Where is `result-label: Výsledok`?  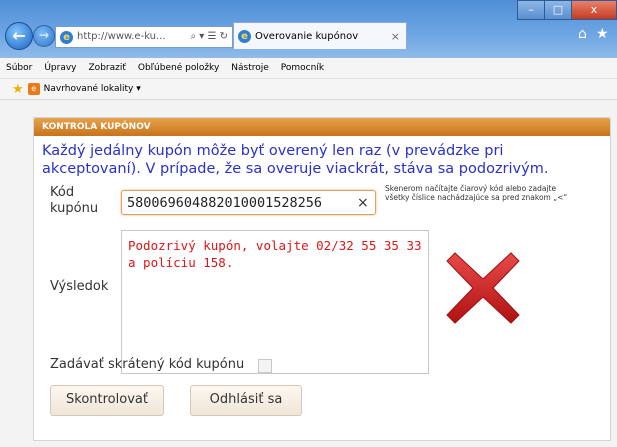 result-label: Výsledok is located at coordinates (79, 286).